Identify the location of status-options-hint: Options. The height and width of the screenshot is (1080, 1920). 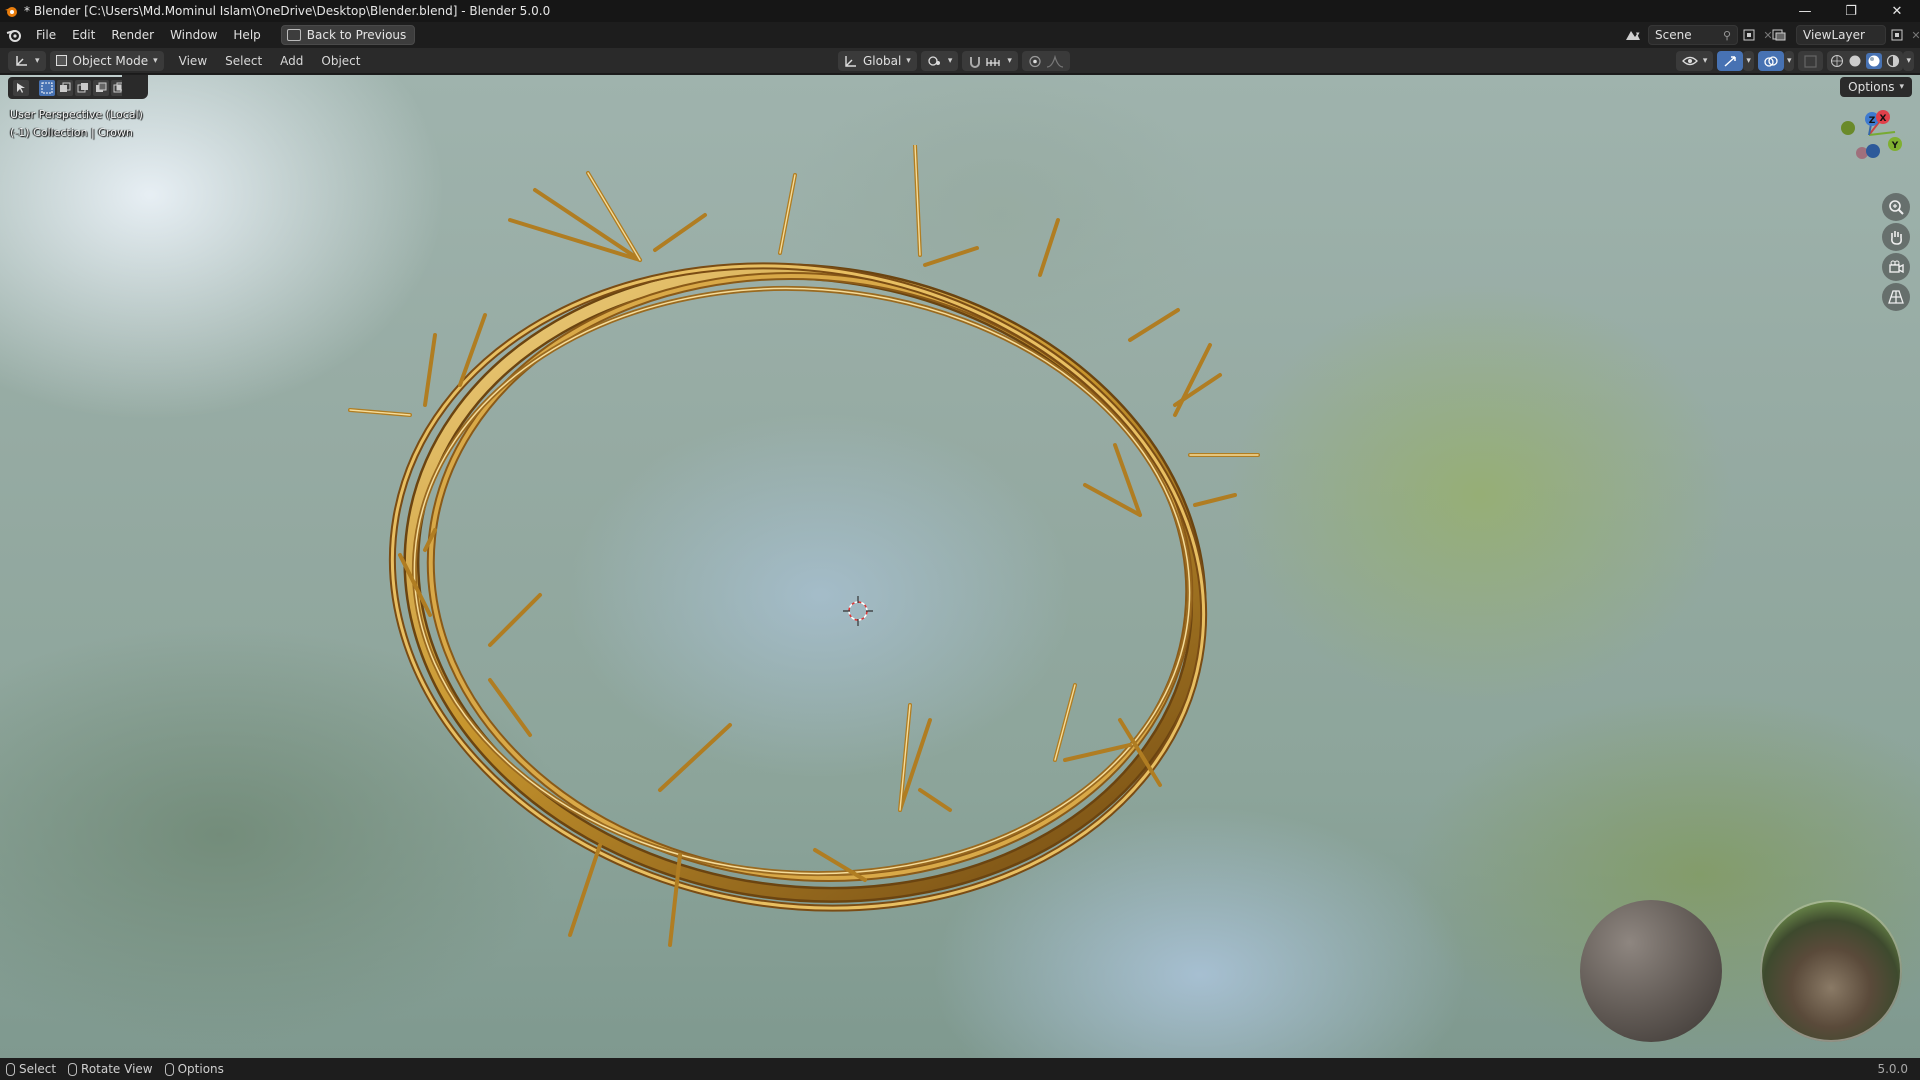
(194, 1069).